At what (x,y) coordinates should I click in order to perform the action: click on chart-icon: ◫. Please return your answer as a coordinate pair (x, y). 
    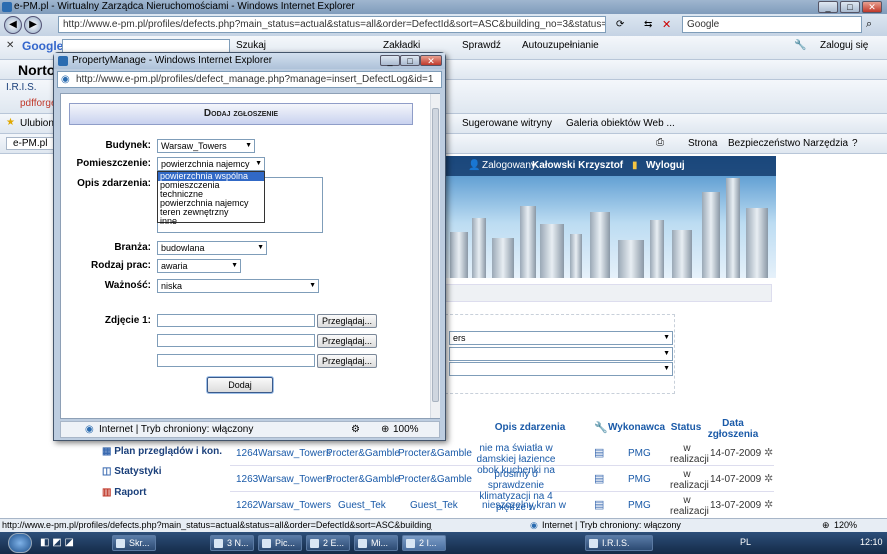
    Looking at the image, I should click on (107, 471).